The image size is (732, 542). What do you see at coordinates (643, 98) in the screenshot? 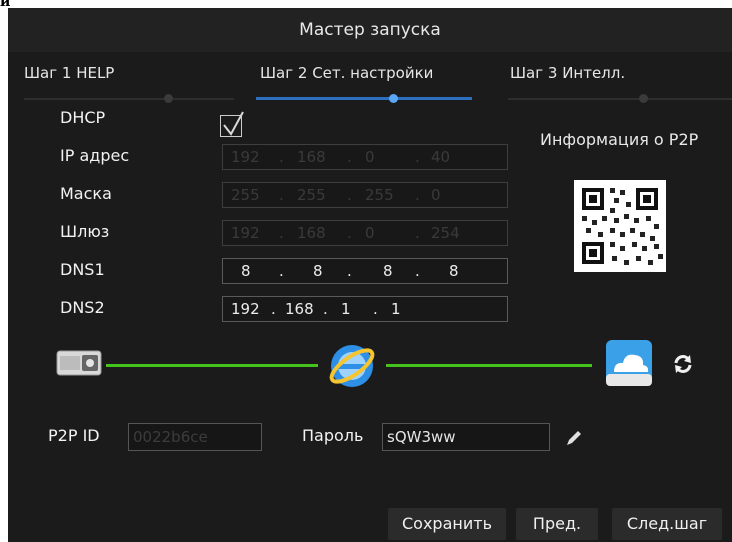
I see `step-3-dot` at bounding box center [643, 98].